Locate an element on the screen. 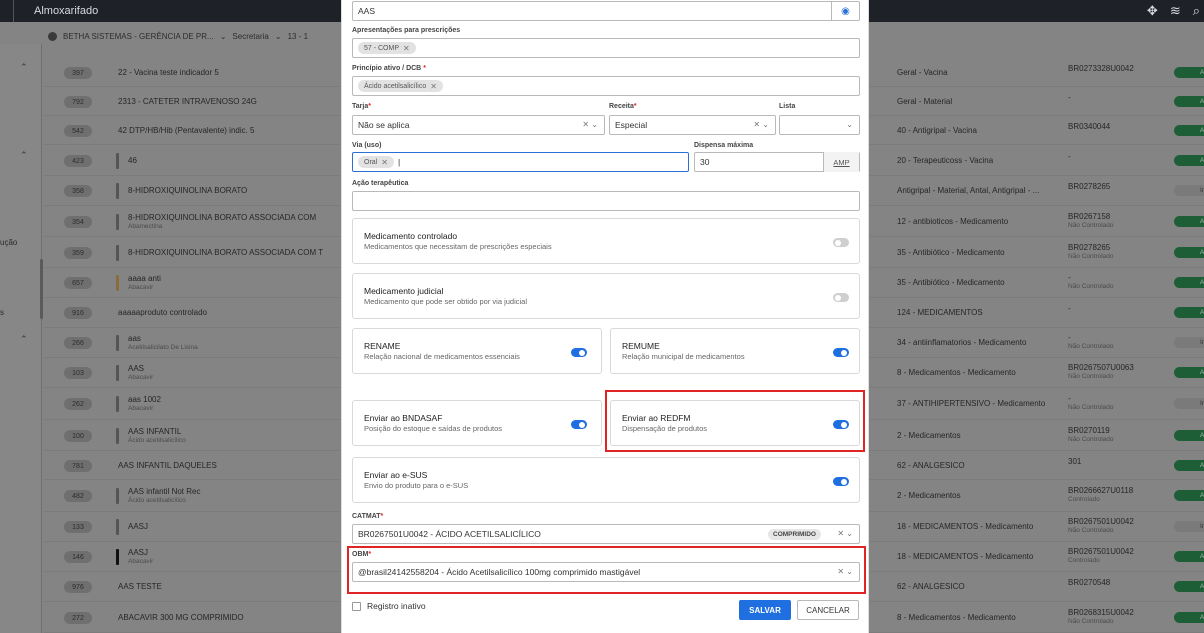 The width and height of the screenshot is (1204, 633). toggle-remume is located at coordinates (841, 352).